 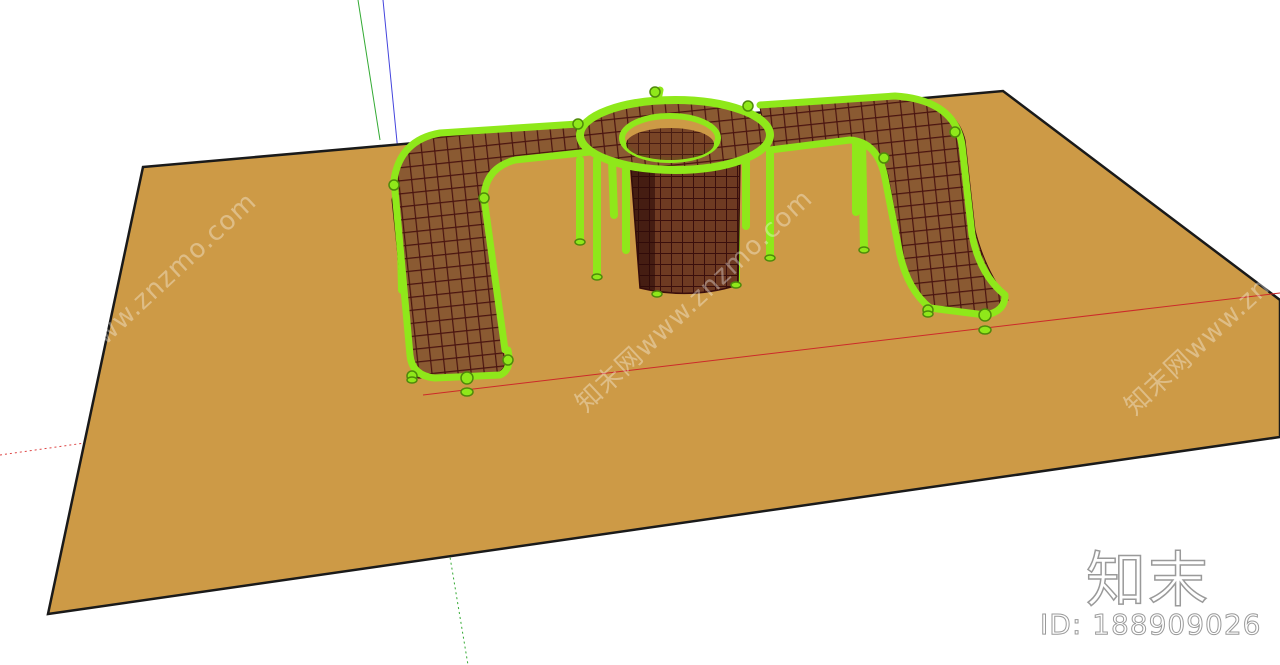 What do you see at coordinates (369, 70) in the screenshot?
I see `green-axis-line` at bounding box center [369, 70].